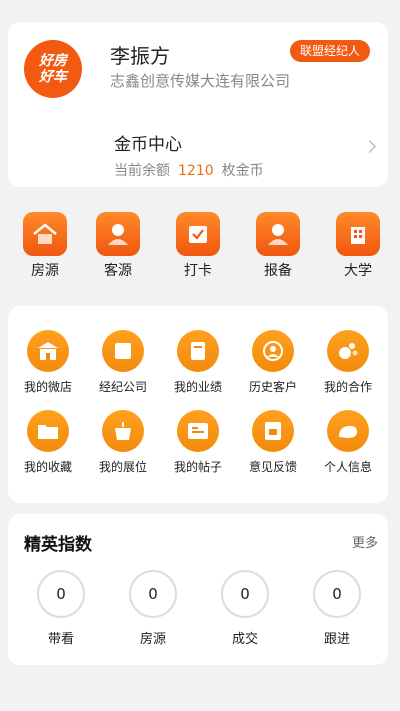 The image size is (400, 711). Describe the element at coordinates (60, 639) in the screenshot. I see `stat-label: 带看` at that location.